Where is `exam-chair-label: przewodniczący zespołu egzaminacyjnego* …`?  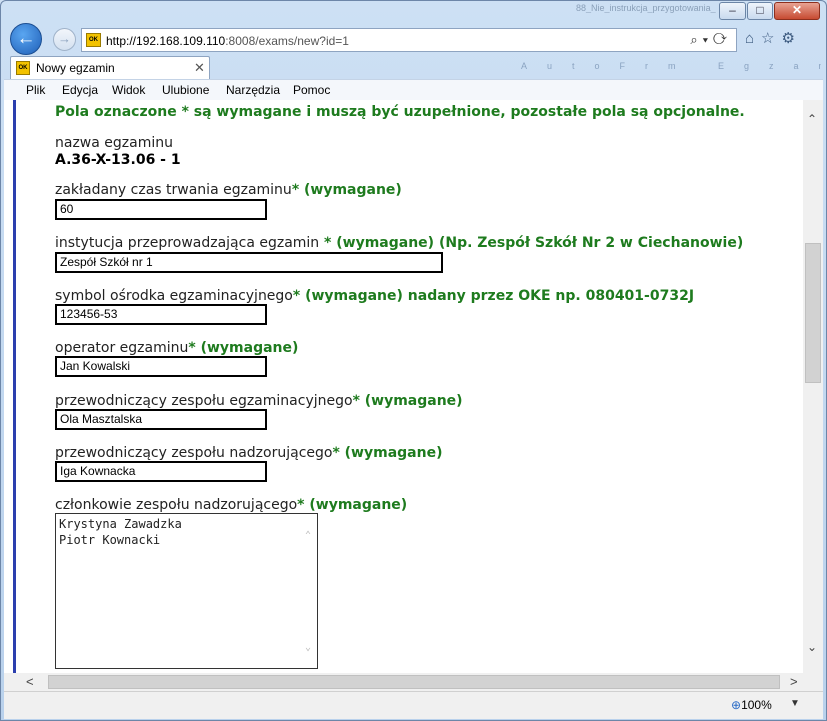 exam-chair-label: przewodniczący zespołu egzaminacyjnego* … is located at coordinates (259, 401).